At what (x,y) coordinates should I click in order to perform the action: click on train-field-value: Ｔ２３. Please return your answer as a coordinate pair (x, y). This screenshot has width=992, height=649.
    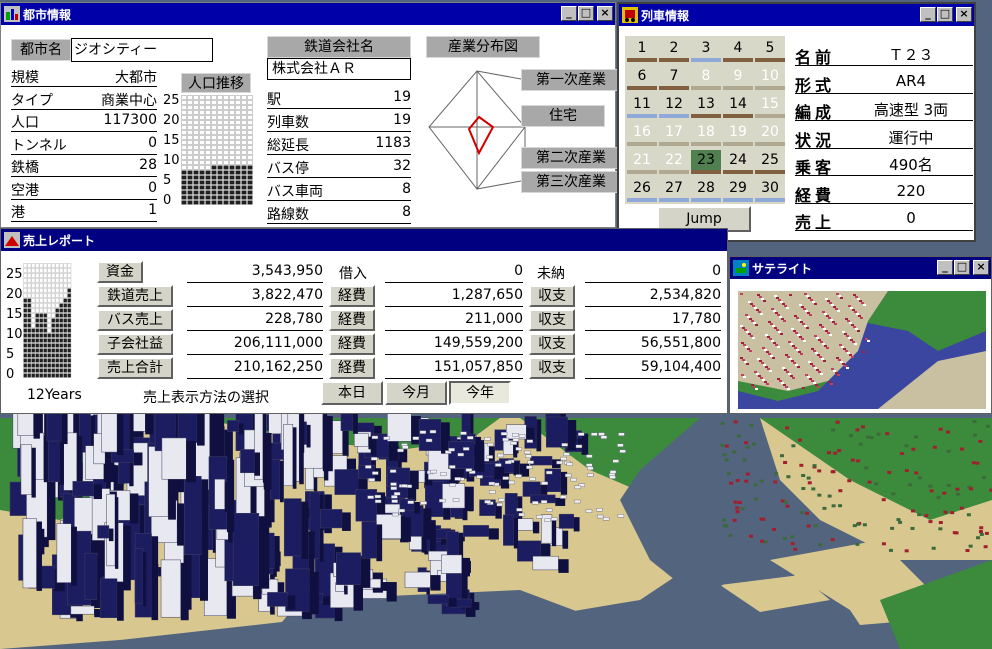
    Looking at the image, I should click on (911, 55).